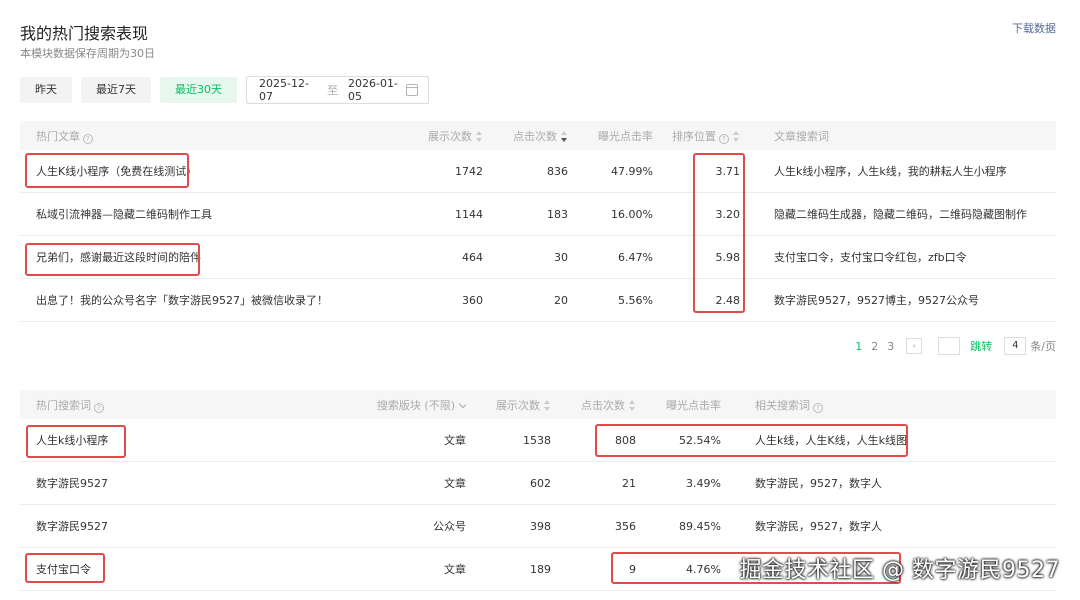  What do you see at coordinates (890, 171) in the screenshot?
I see `article-keywords: 人生k线小程序，人生k线，我的耕耘人生小程序` at bounding box center [890, 171].